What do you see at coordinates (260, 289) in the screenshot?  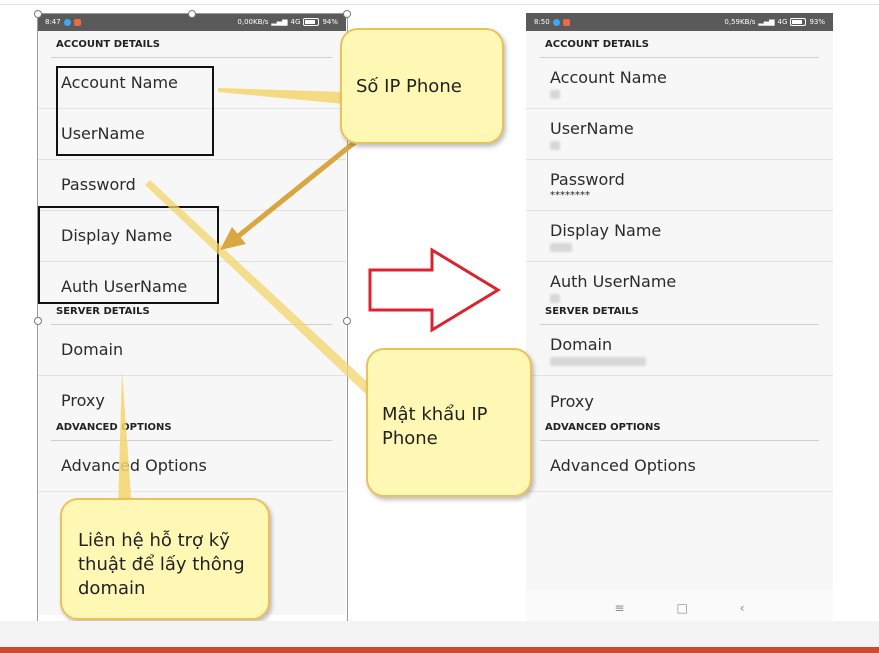 I see `callout-pointer-password` at bounding box center [260, 289].